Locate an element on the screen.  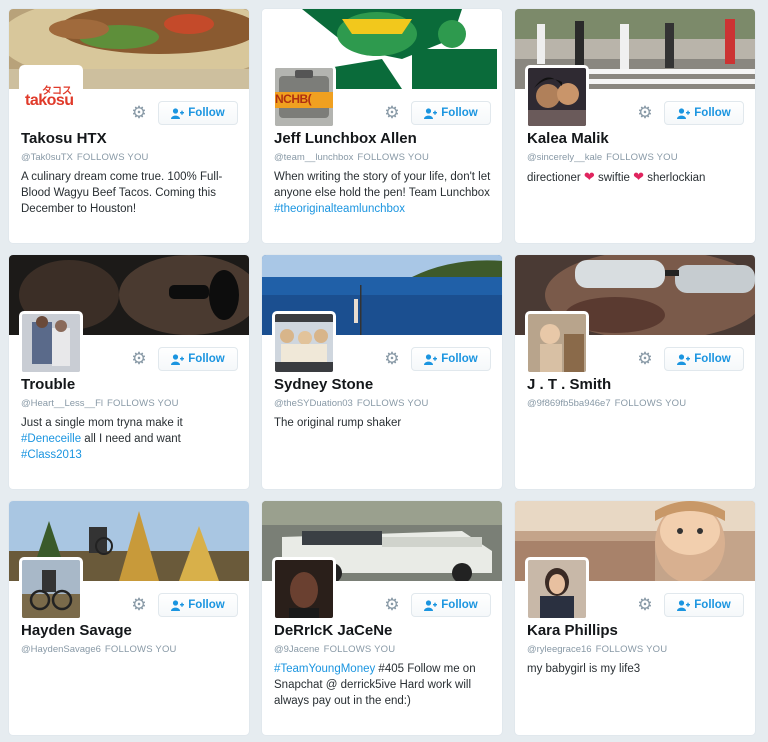
handle-row: @9f869fb5ba946e7 FOLLOWS YOU is located at coordinates (606, 403).